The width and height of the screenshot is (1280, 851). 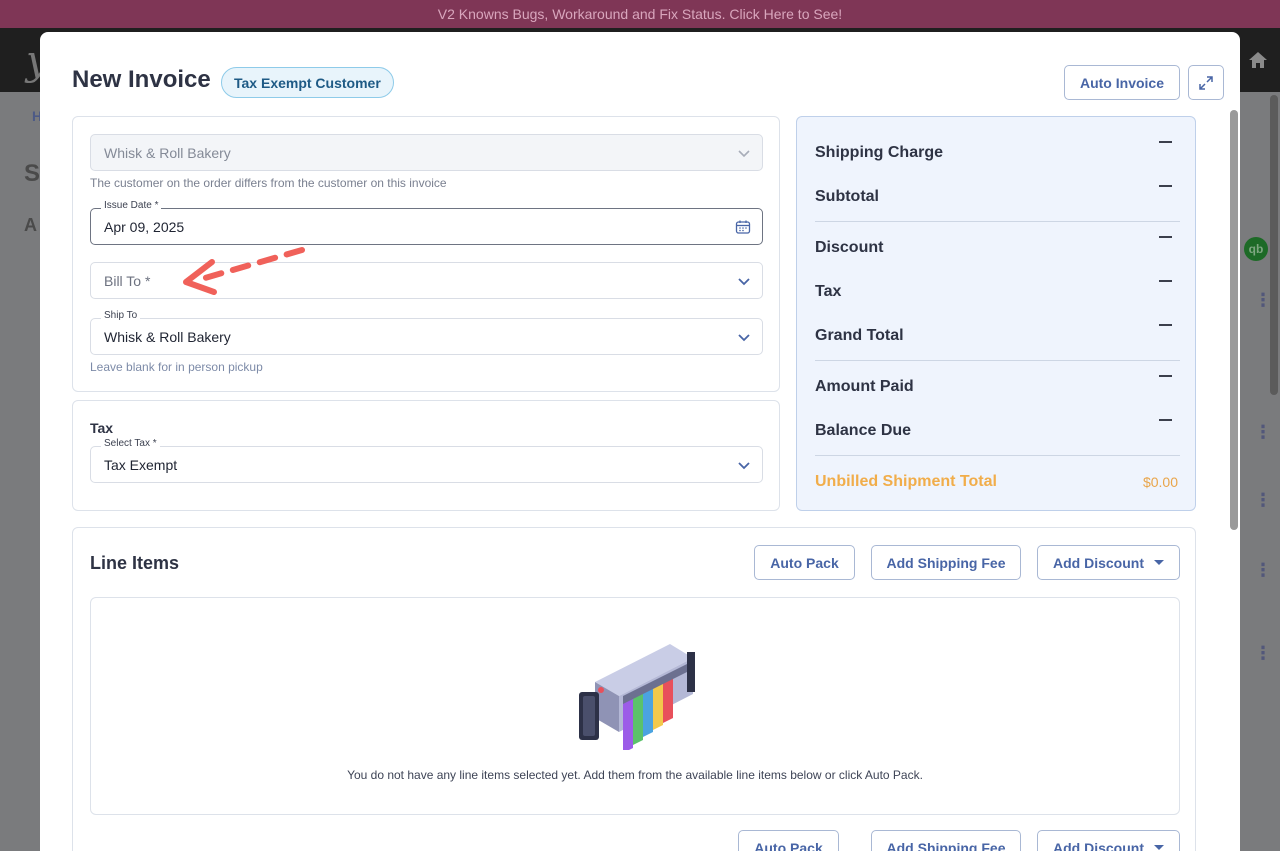 What do you see at coordinates (141, 464) in the screenshot?
I see `tax-value: Tax Exempt` at bounding box center [141, 464].